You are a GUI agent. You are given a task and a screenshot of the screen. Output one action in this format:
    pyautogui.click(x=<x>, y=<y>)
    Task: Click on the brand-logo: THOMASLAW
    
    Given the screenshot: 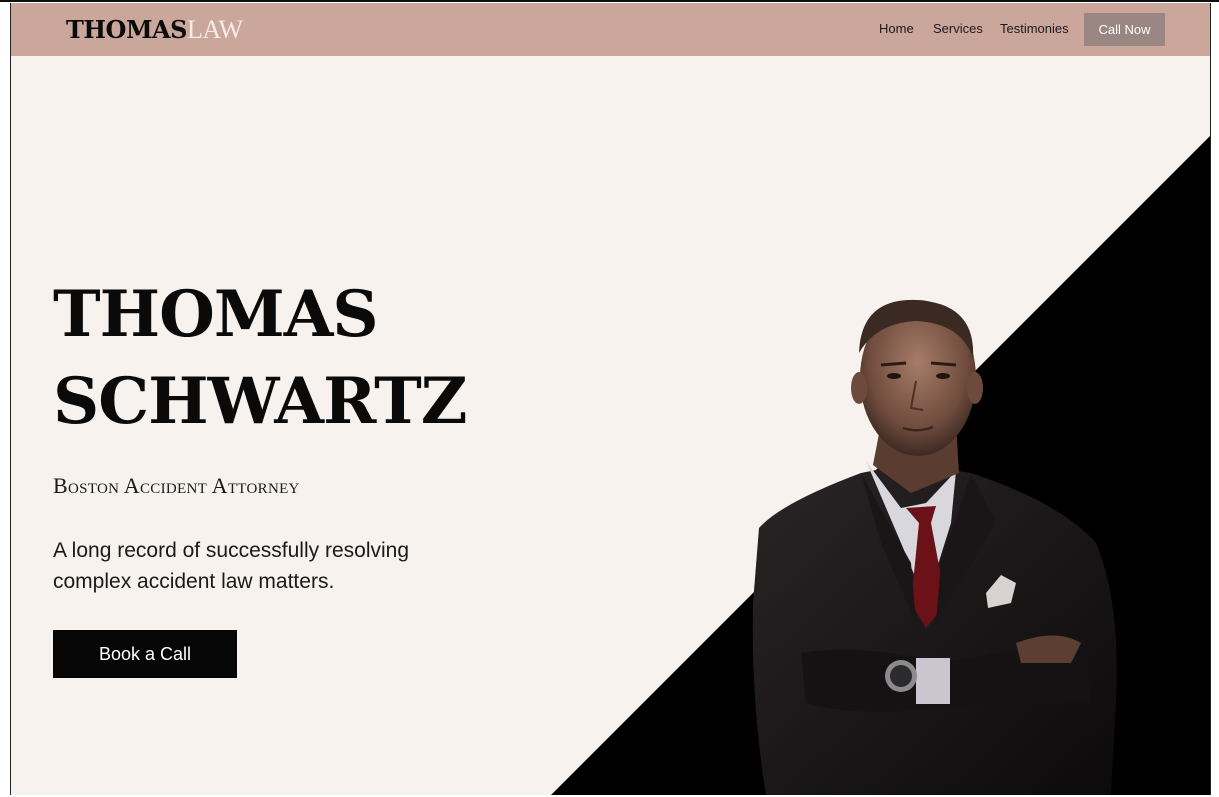 What is the action you would take?
    pyautogui.click(x=154, y=30)
    